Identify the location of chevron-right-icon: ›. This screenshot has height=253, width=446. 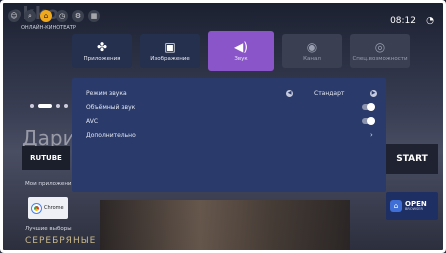
(371, 135).